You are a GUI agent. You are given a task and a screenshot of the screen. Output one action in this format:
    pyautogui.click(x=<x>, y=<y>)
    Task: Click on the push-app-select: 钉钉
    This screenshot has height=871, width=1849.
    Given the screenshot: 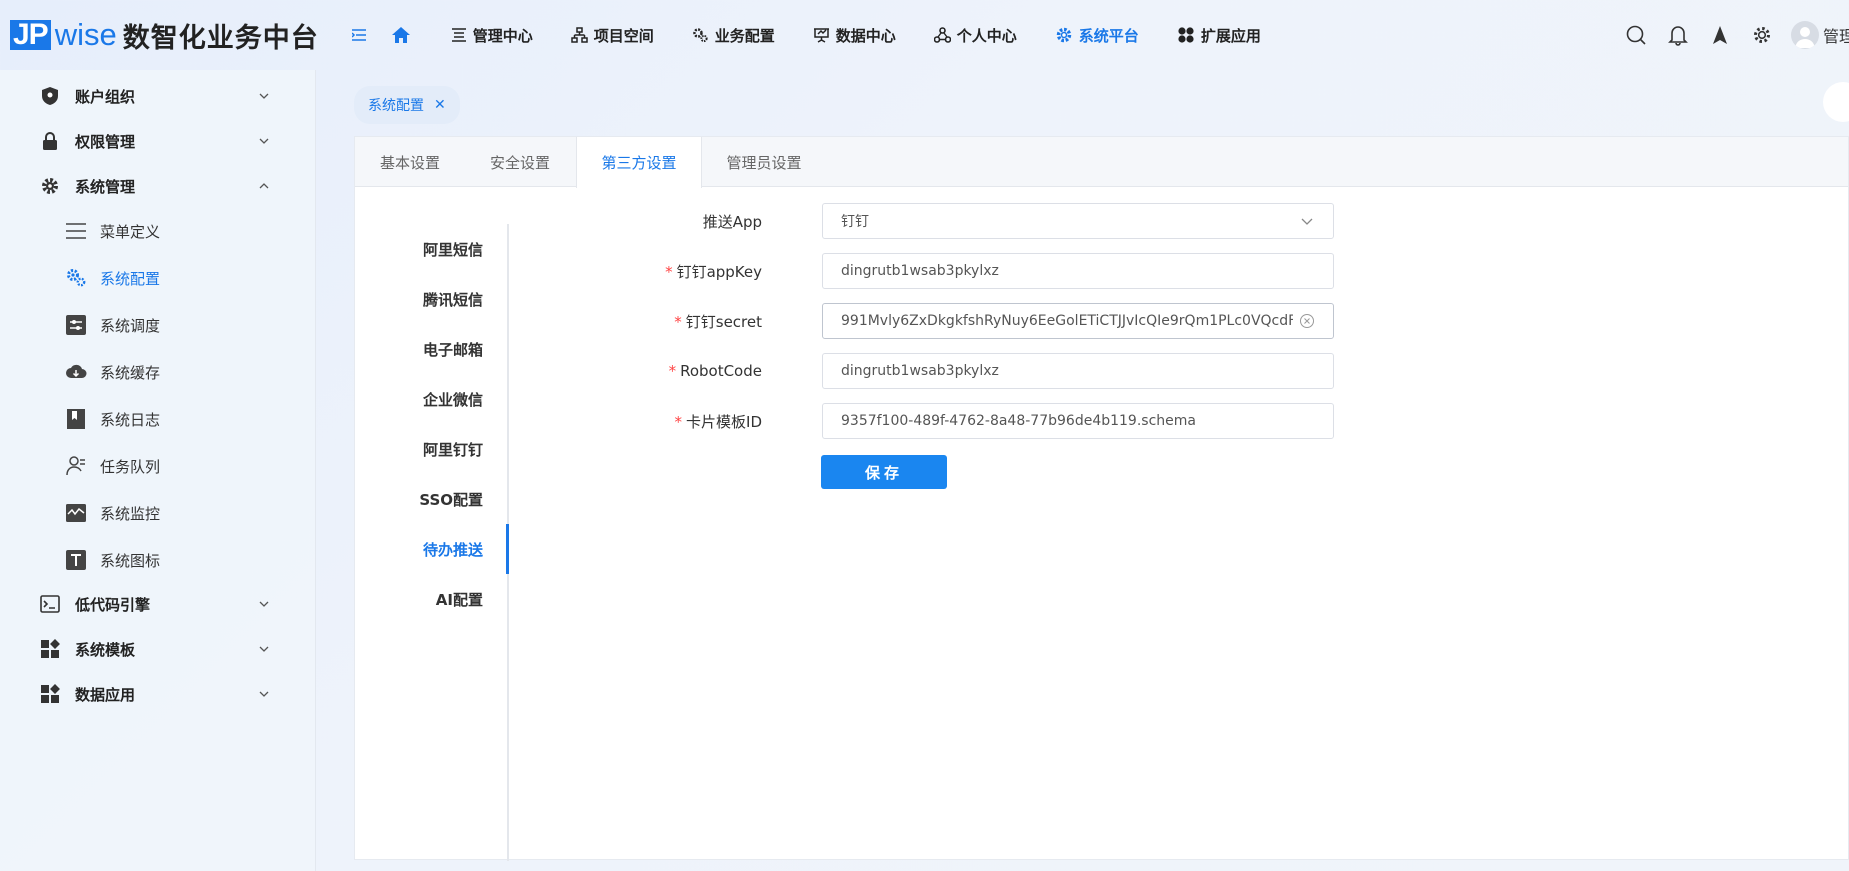 What is the action you would take?
    pyautogui.click(x=1078, y=221)
    